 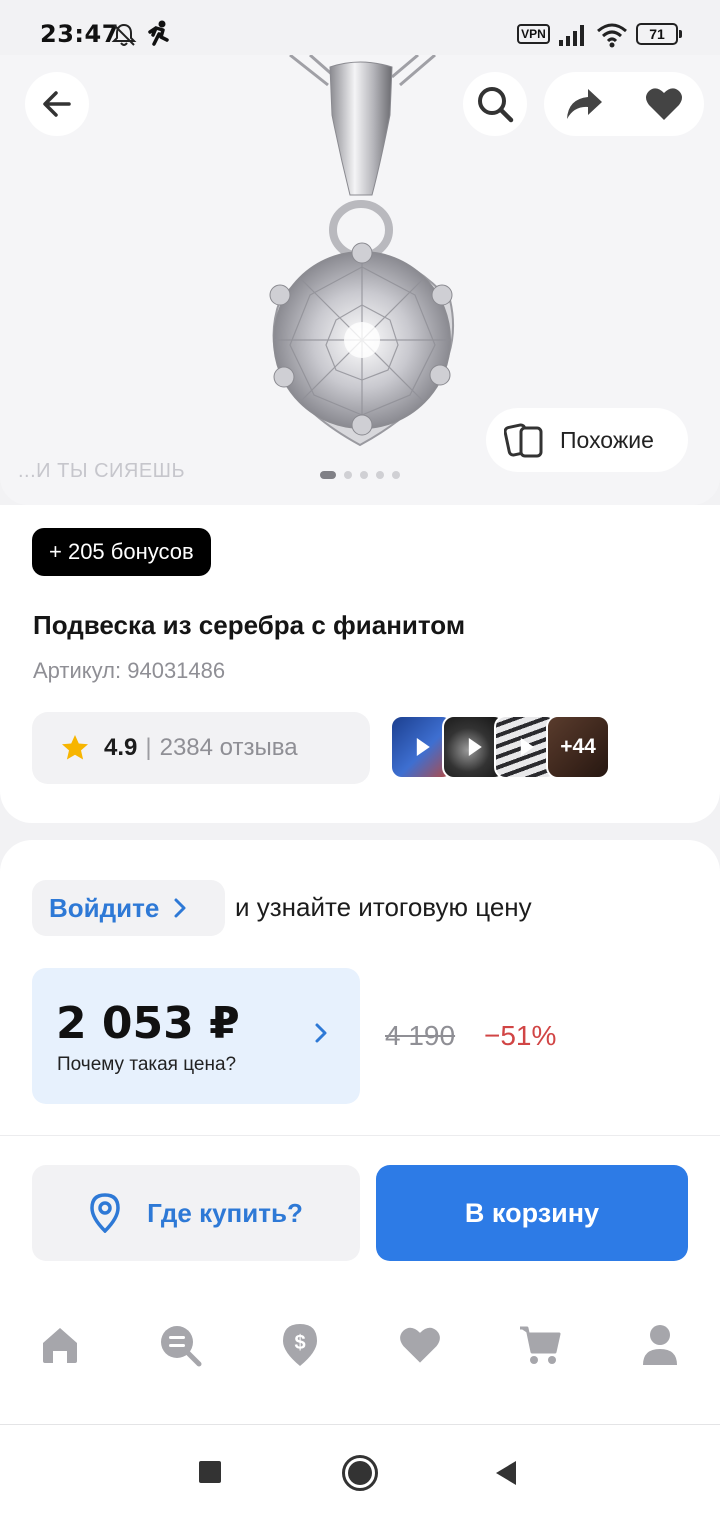 What do you see at coordinates (121, 747) in the screenshot?
I see `rating-value: 4.9` at bounding box center [121, 747].